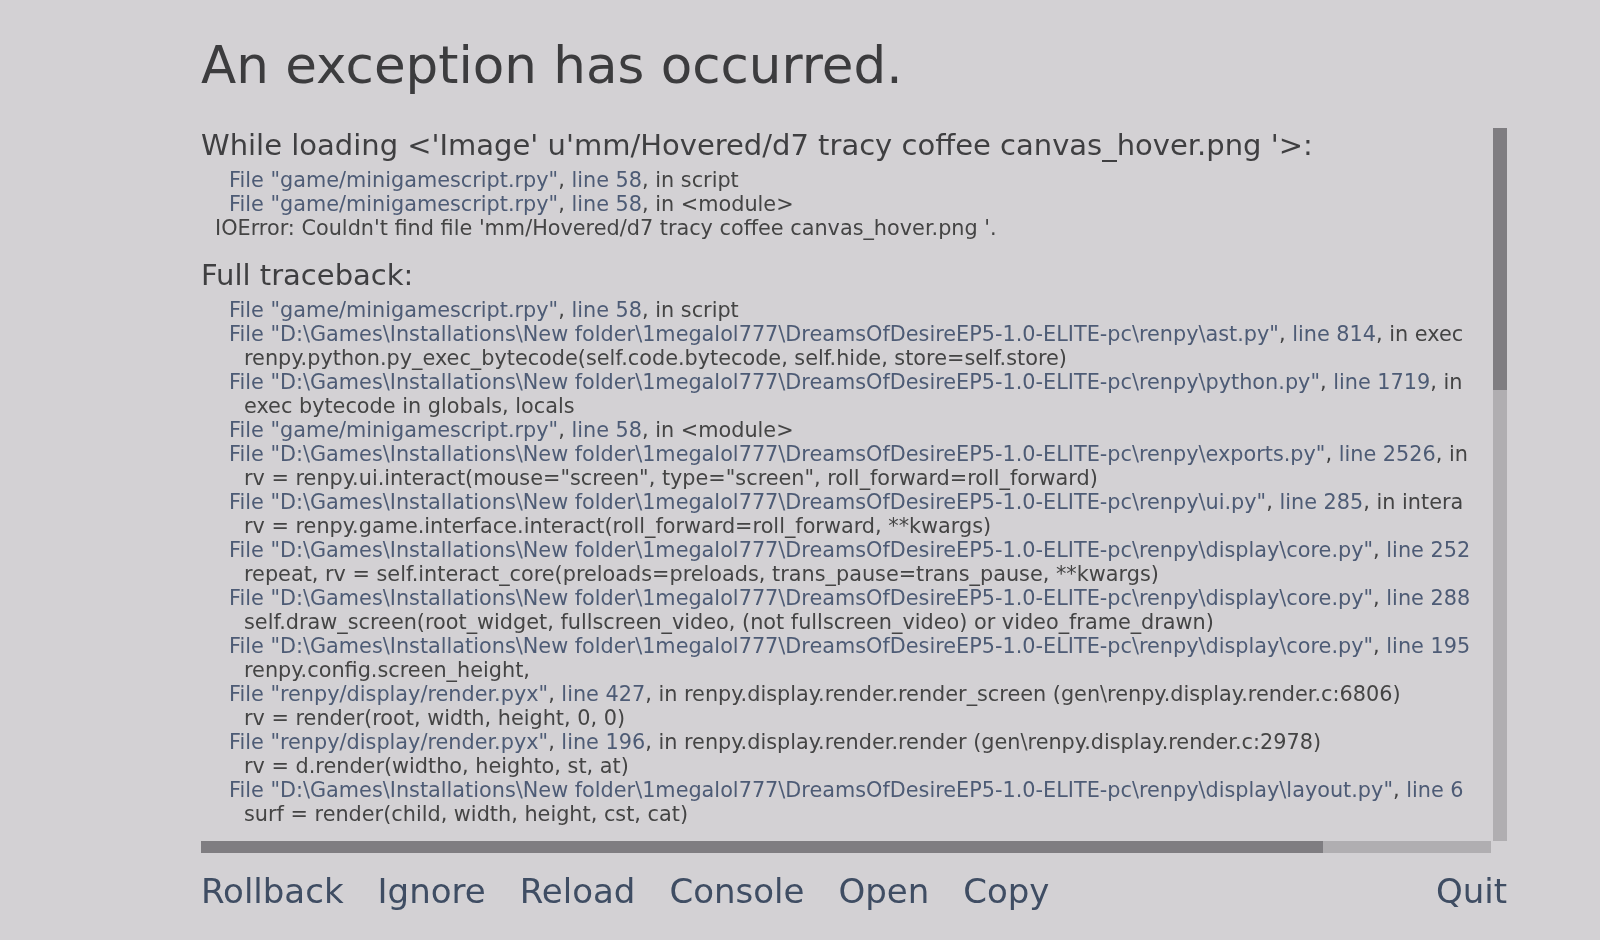 The image size is (1600, 940). Describe the element at coordinates (307, 275) in the screenshot. I see `section-heading: Full traceback:` at that location.